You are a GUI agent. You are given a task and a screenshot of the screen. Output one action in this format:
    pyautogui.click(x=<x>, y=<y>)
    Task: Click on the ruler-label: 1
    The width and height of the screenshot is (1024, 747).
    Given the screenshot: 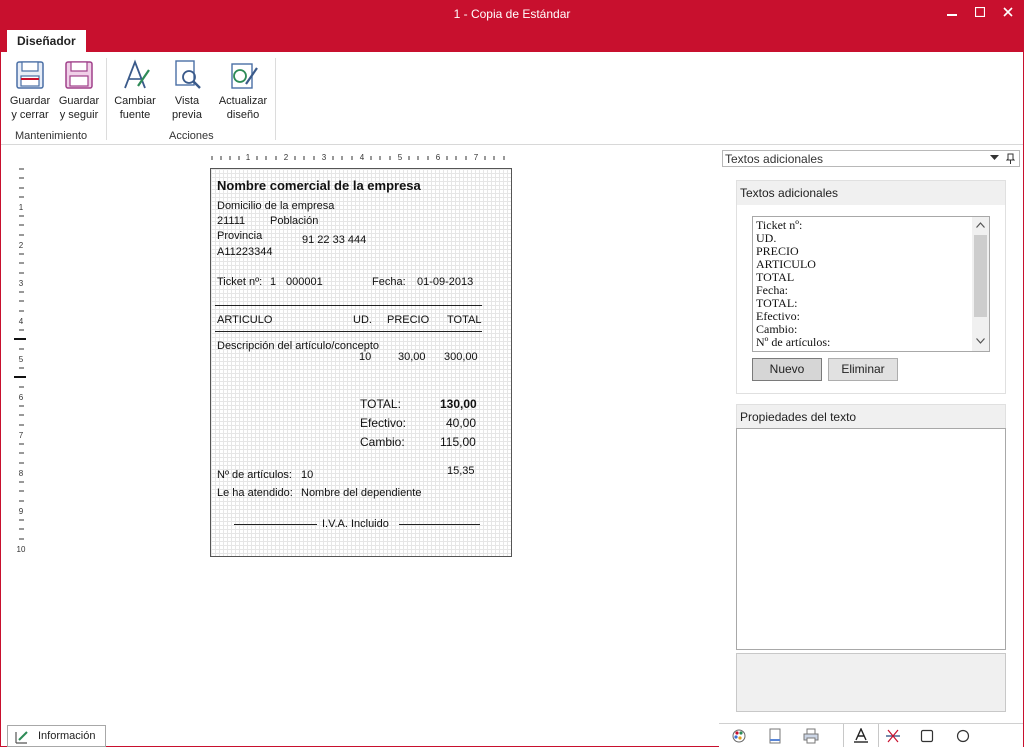 What is the action you would take?
    pyautogui.click(x=21, y=207)
    